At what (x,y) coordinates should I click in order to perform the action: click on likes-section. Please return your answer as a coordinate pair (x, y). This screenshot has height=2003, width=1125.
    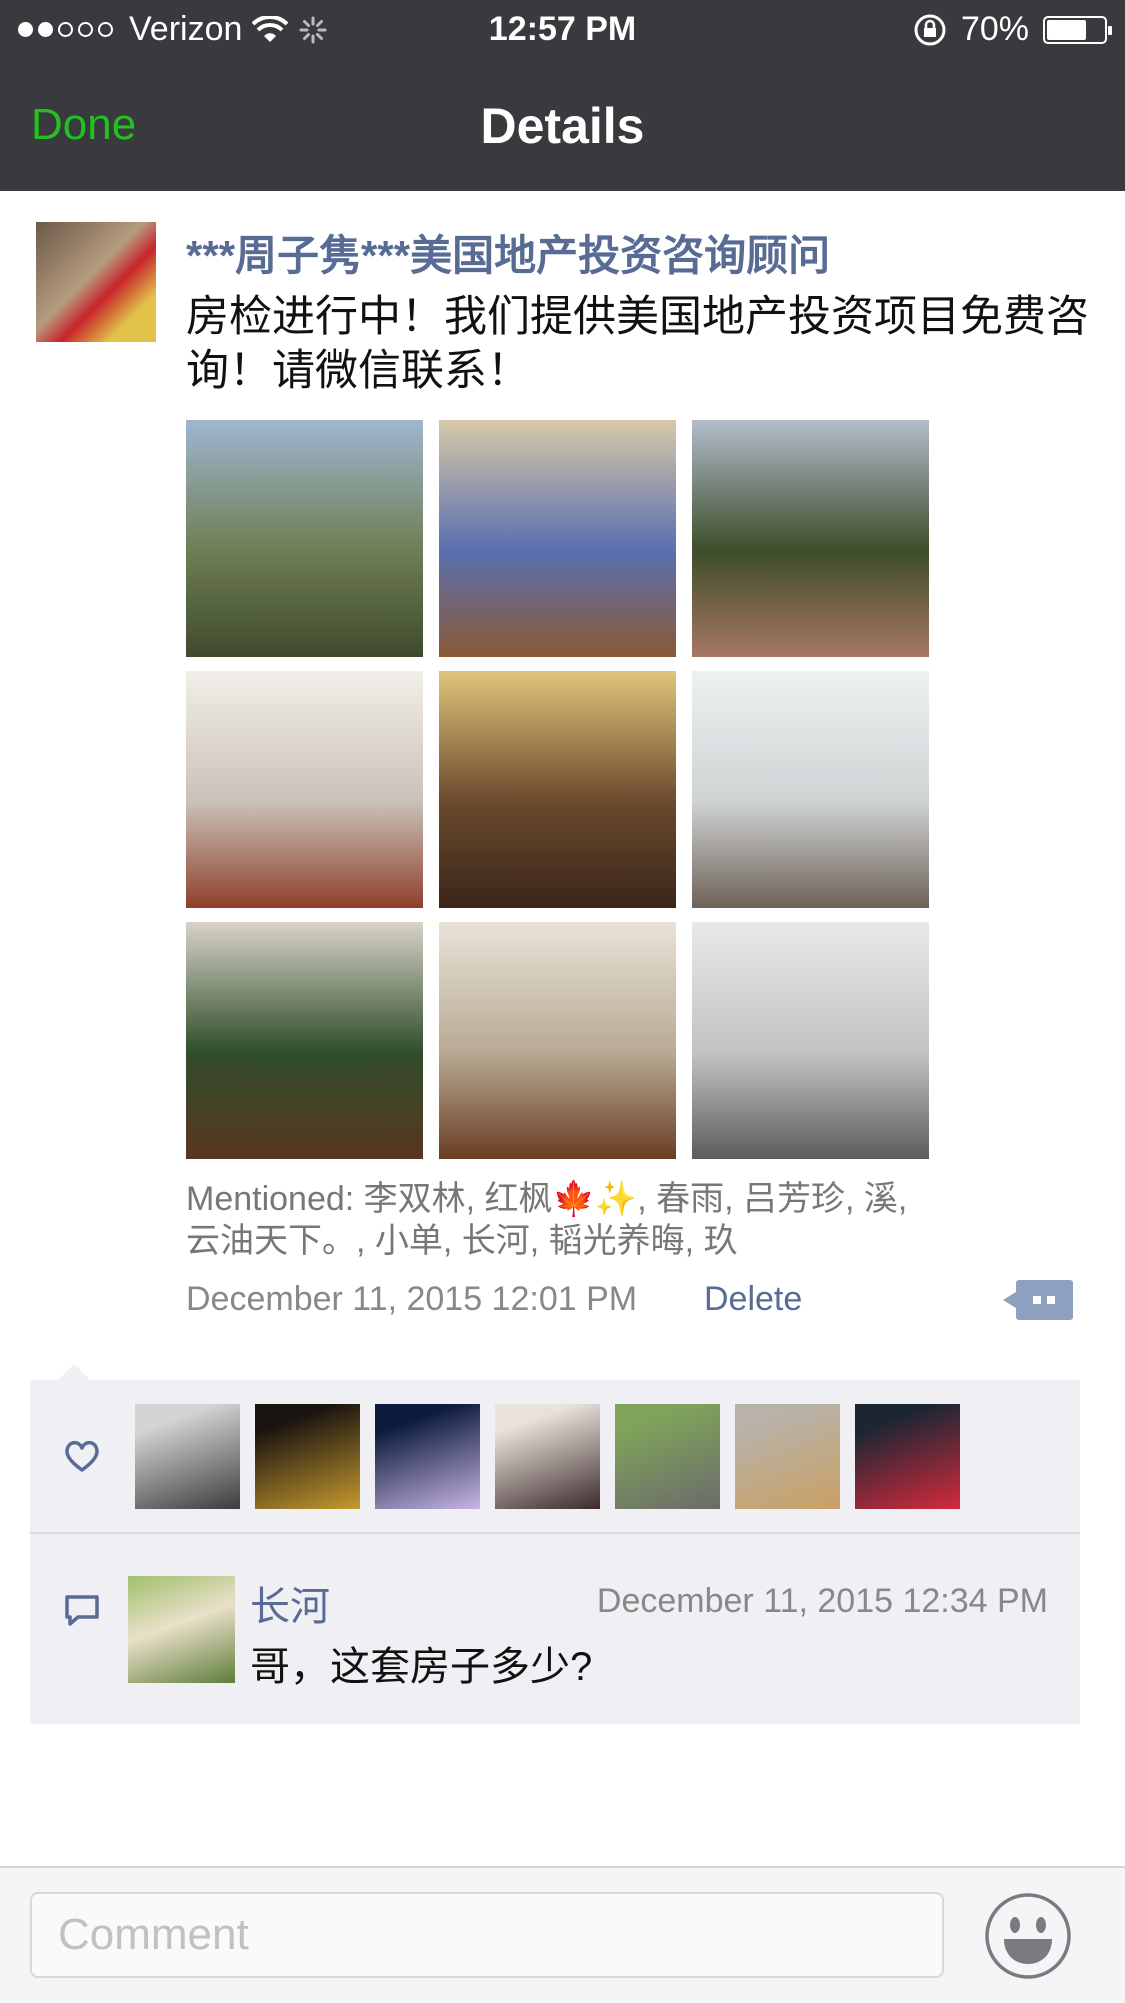
    Looking at the image, I should click on (555, 1457).